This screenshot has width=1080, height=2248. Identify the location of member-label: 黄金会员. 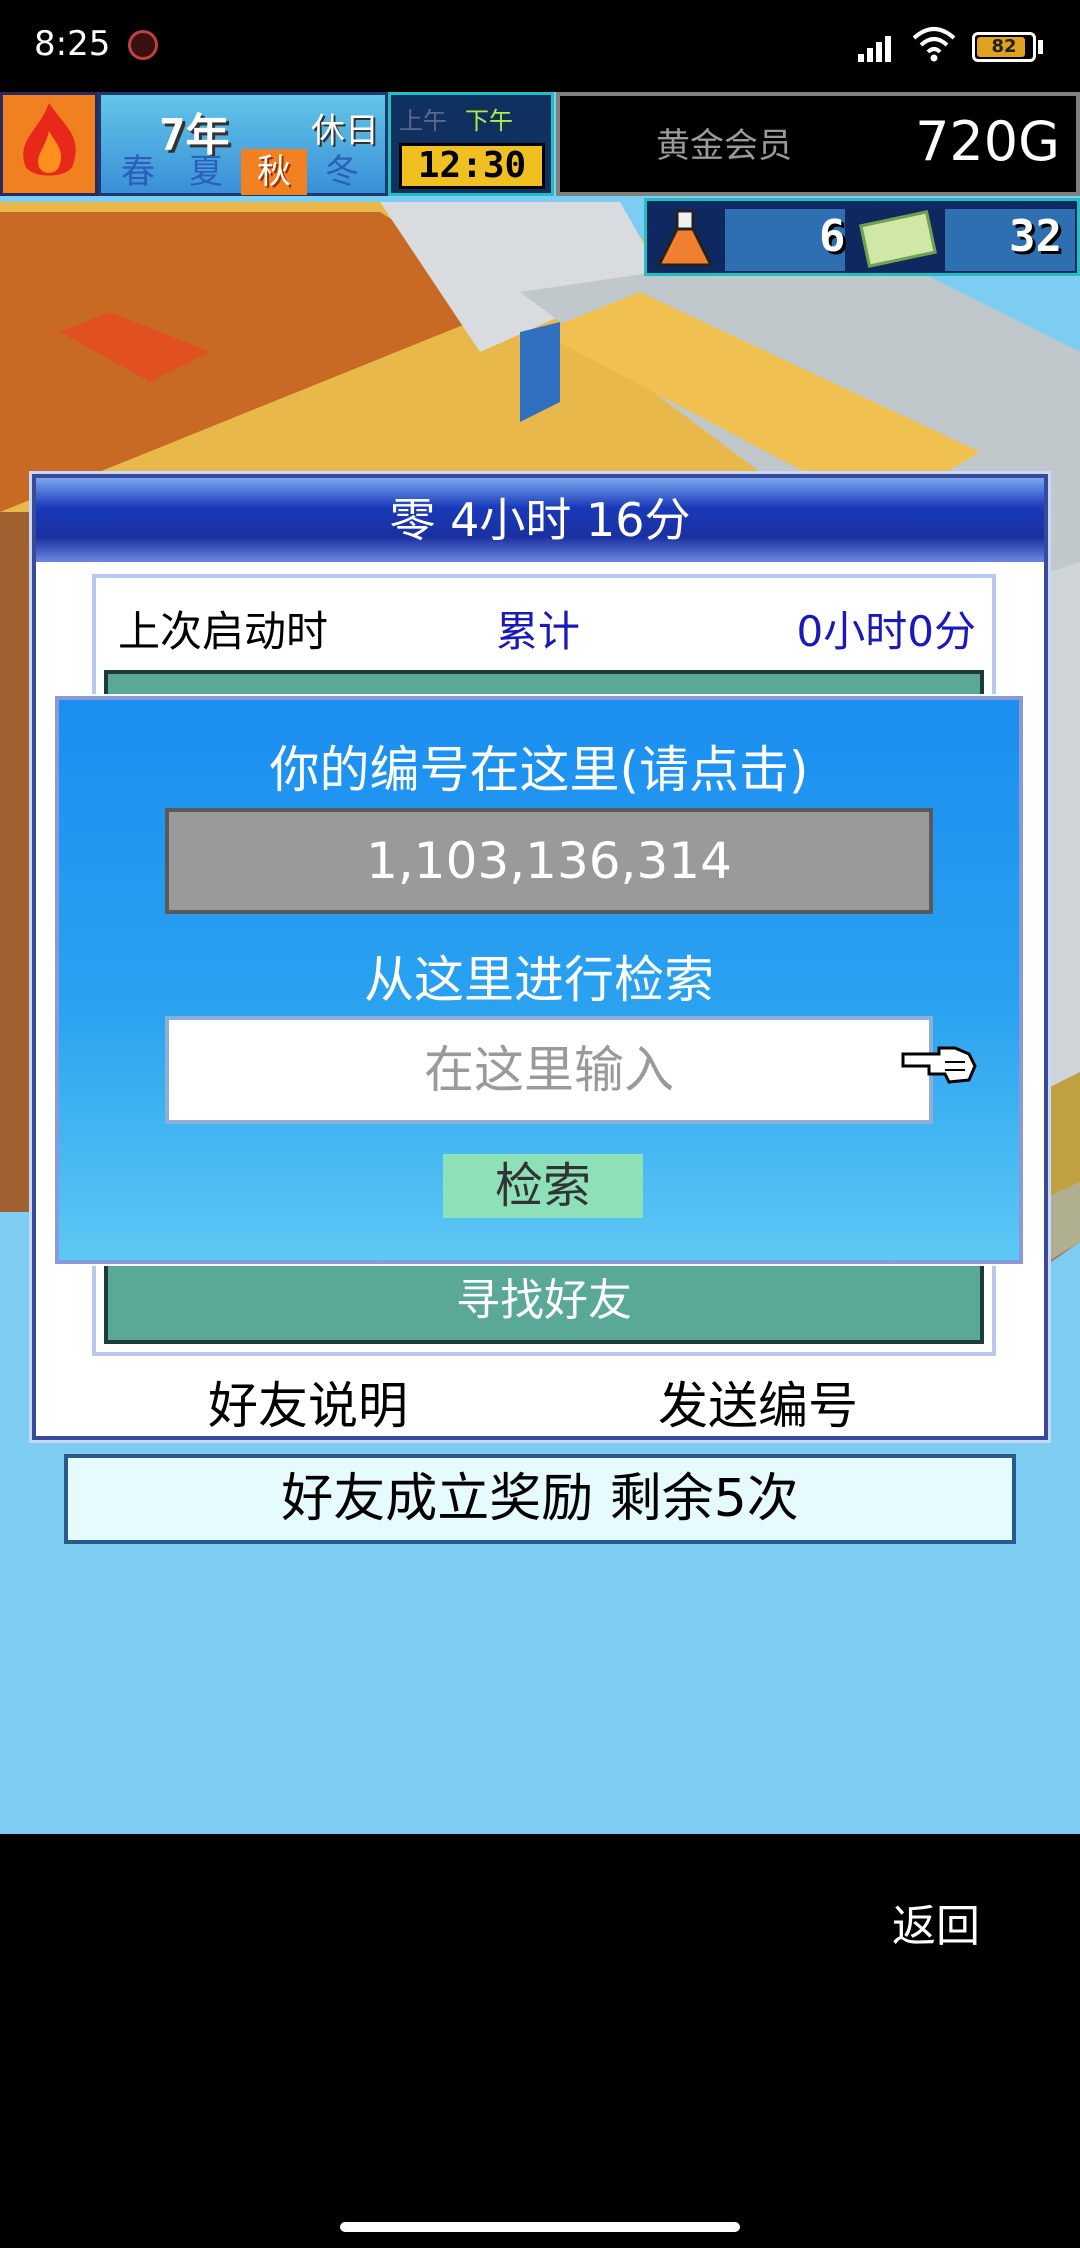
(724, 146).